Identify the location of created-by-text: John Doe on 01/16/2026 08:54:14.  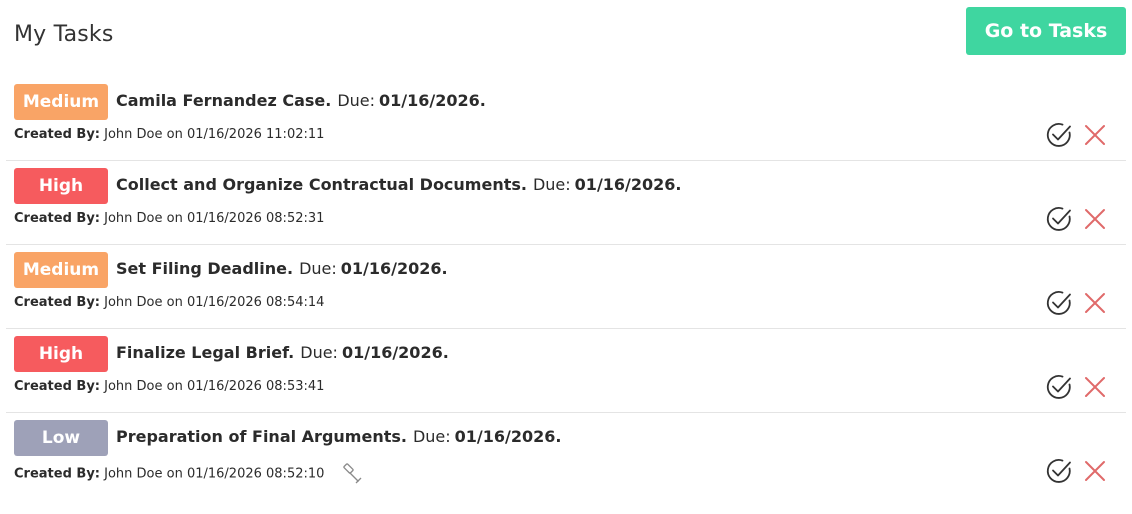
(214, 302).